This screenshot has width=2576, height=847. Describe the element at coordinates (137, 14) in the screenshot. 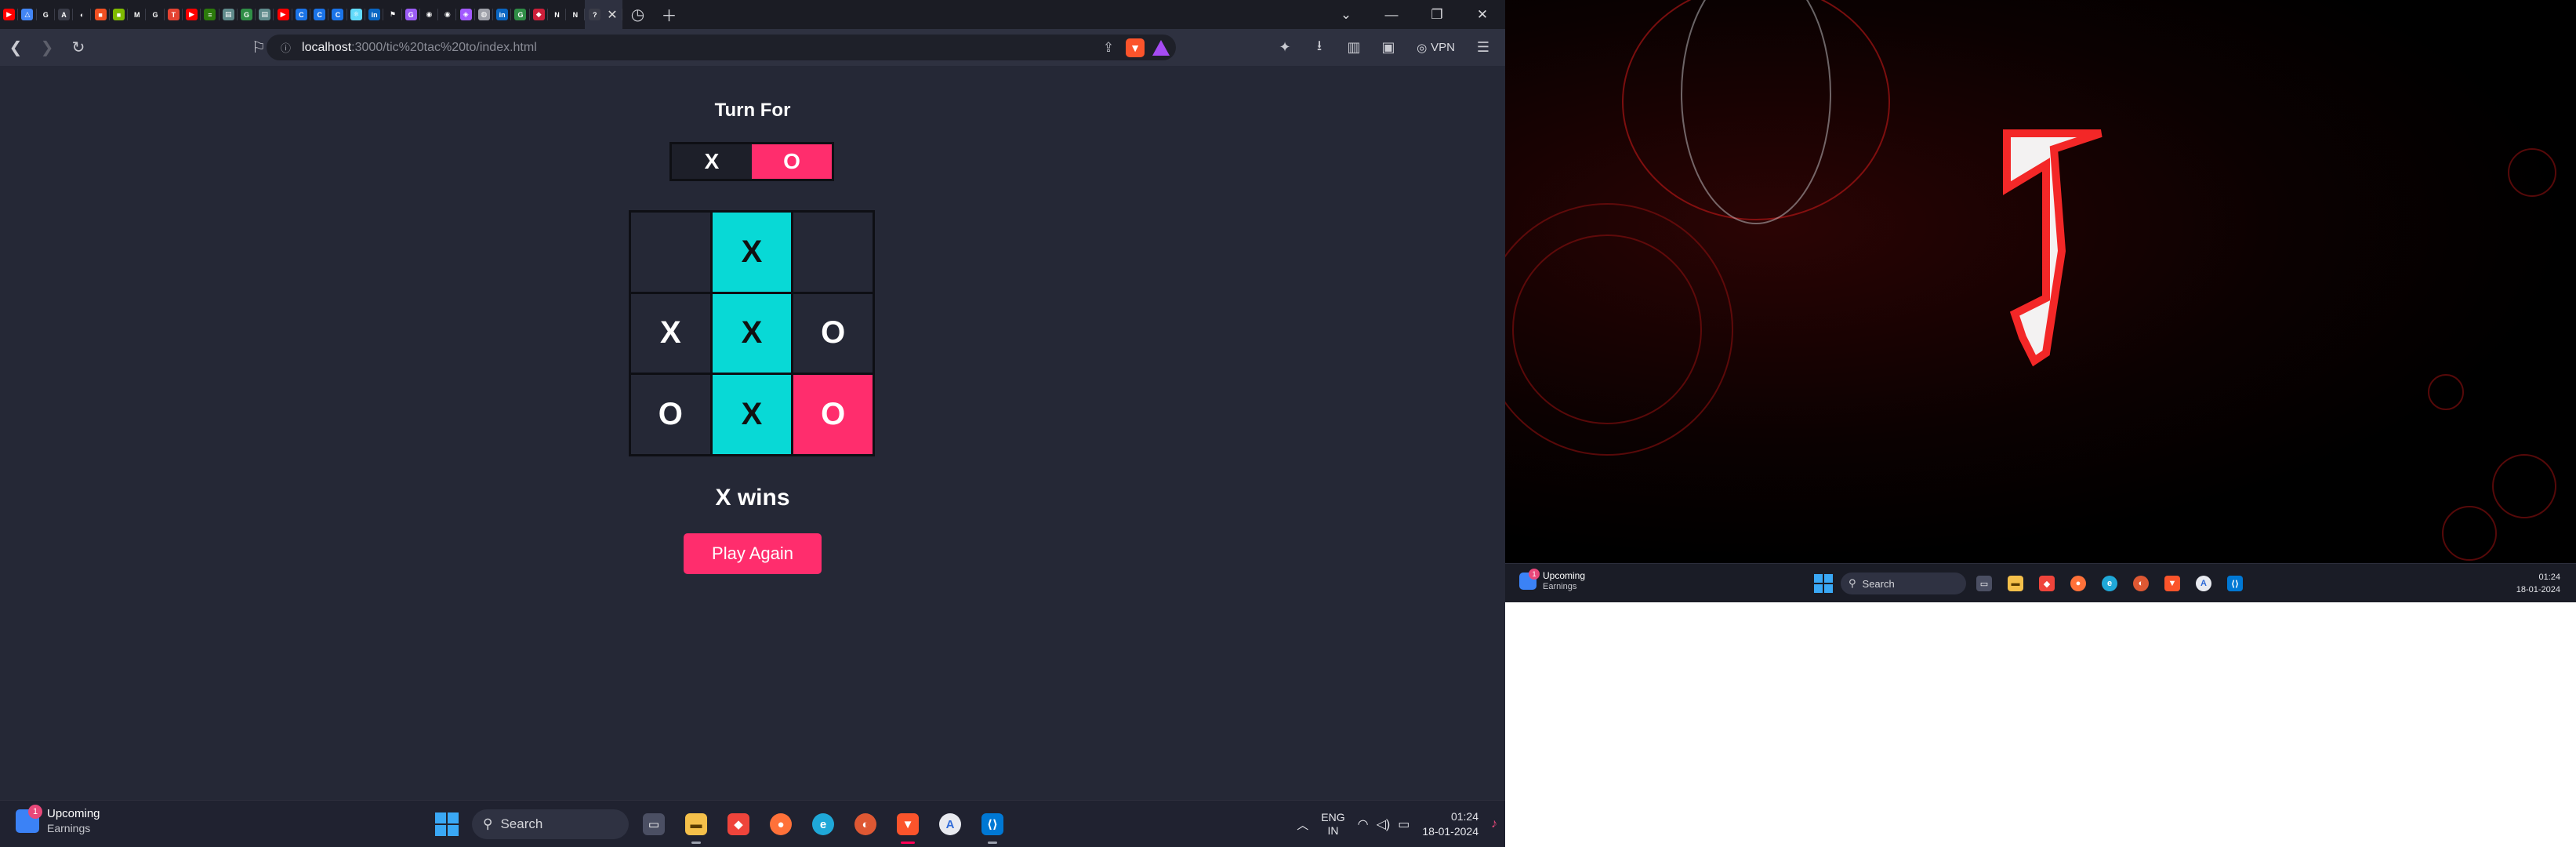

I see `browser-tab: M` at that location.